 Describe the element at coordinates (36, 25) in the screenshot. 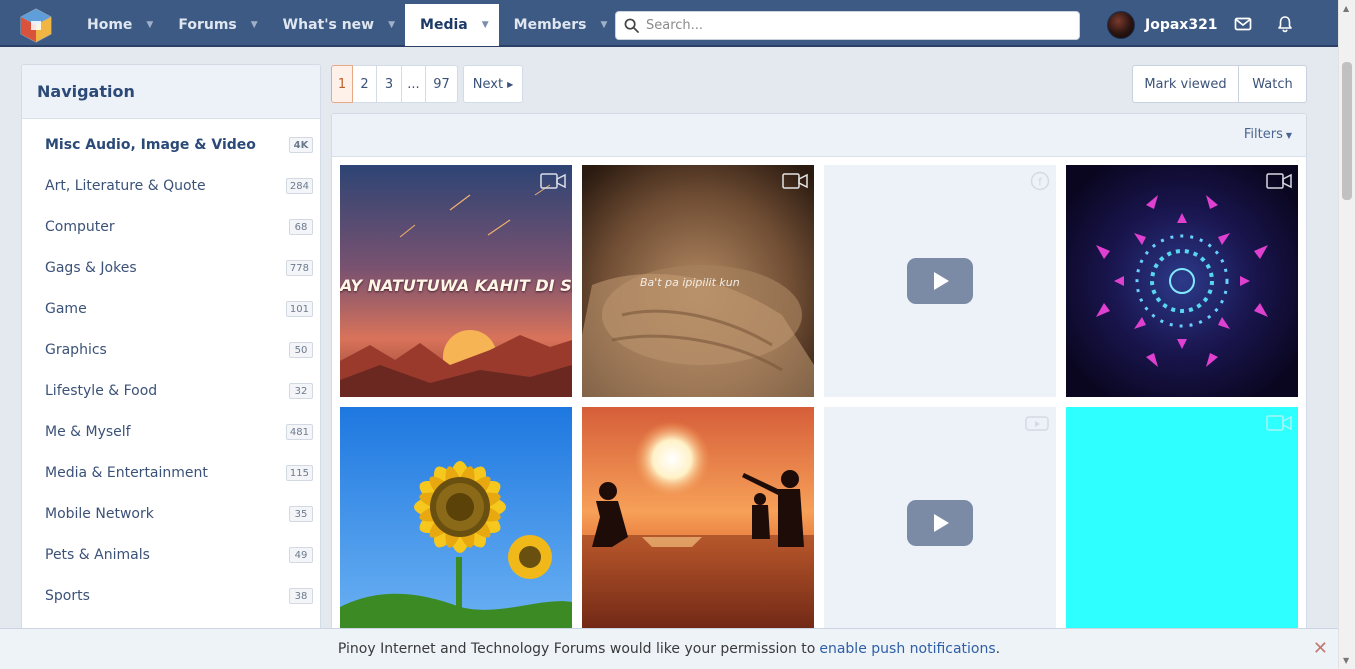

I see `site-logo-icon` at that location.